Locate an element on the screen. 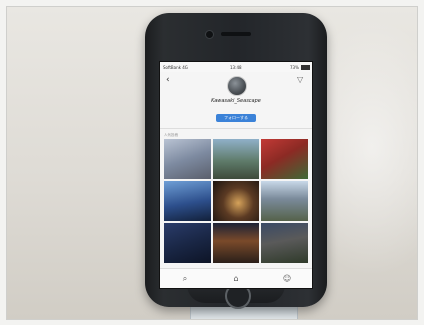  status-bar: SoftBank 4G 13:48 73% is located at coordinates (236, 67).